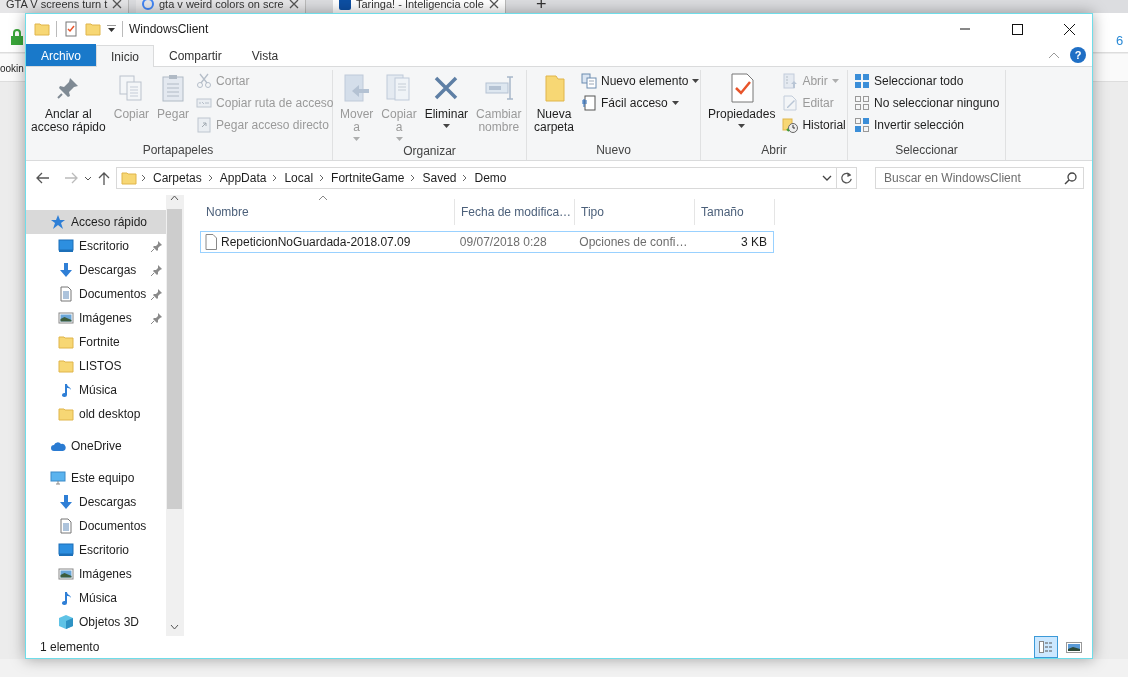 The height and width of the screenshot is (677, 1128). What do you see at coordinates (327, 212) in the screenshot?
I see `column-header: Nombre` at bounding box center [327, 212].